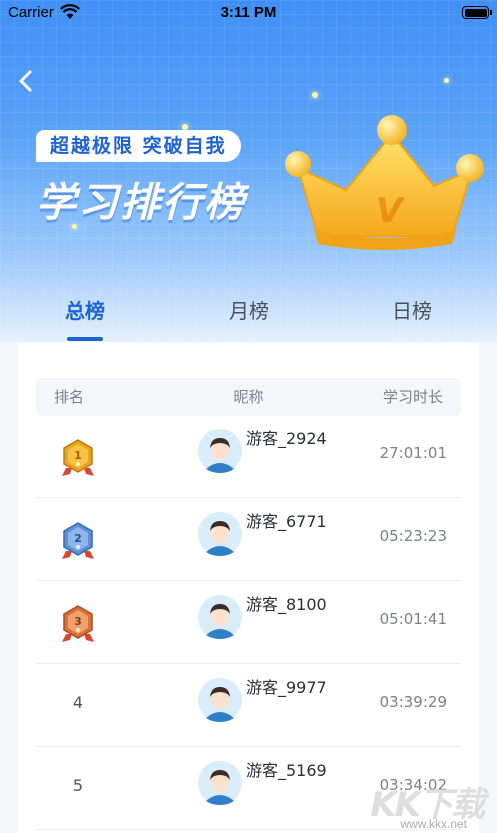 This screenshot has width=497, height=833. I want to click on watermark-url: www.kkx.net, so click(433, 824).